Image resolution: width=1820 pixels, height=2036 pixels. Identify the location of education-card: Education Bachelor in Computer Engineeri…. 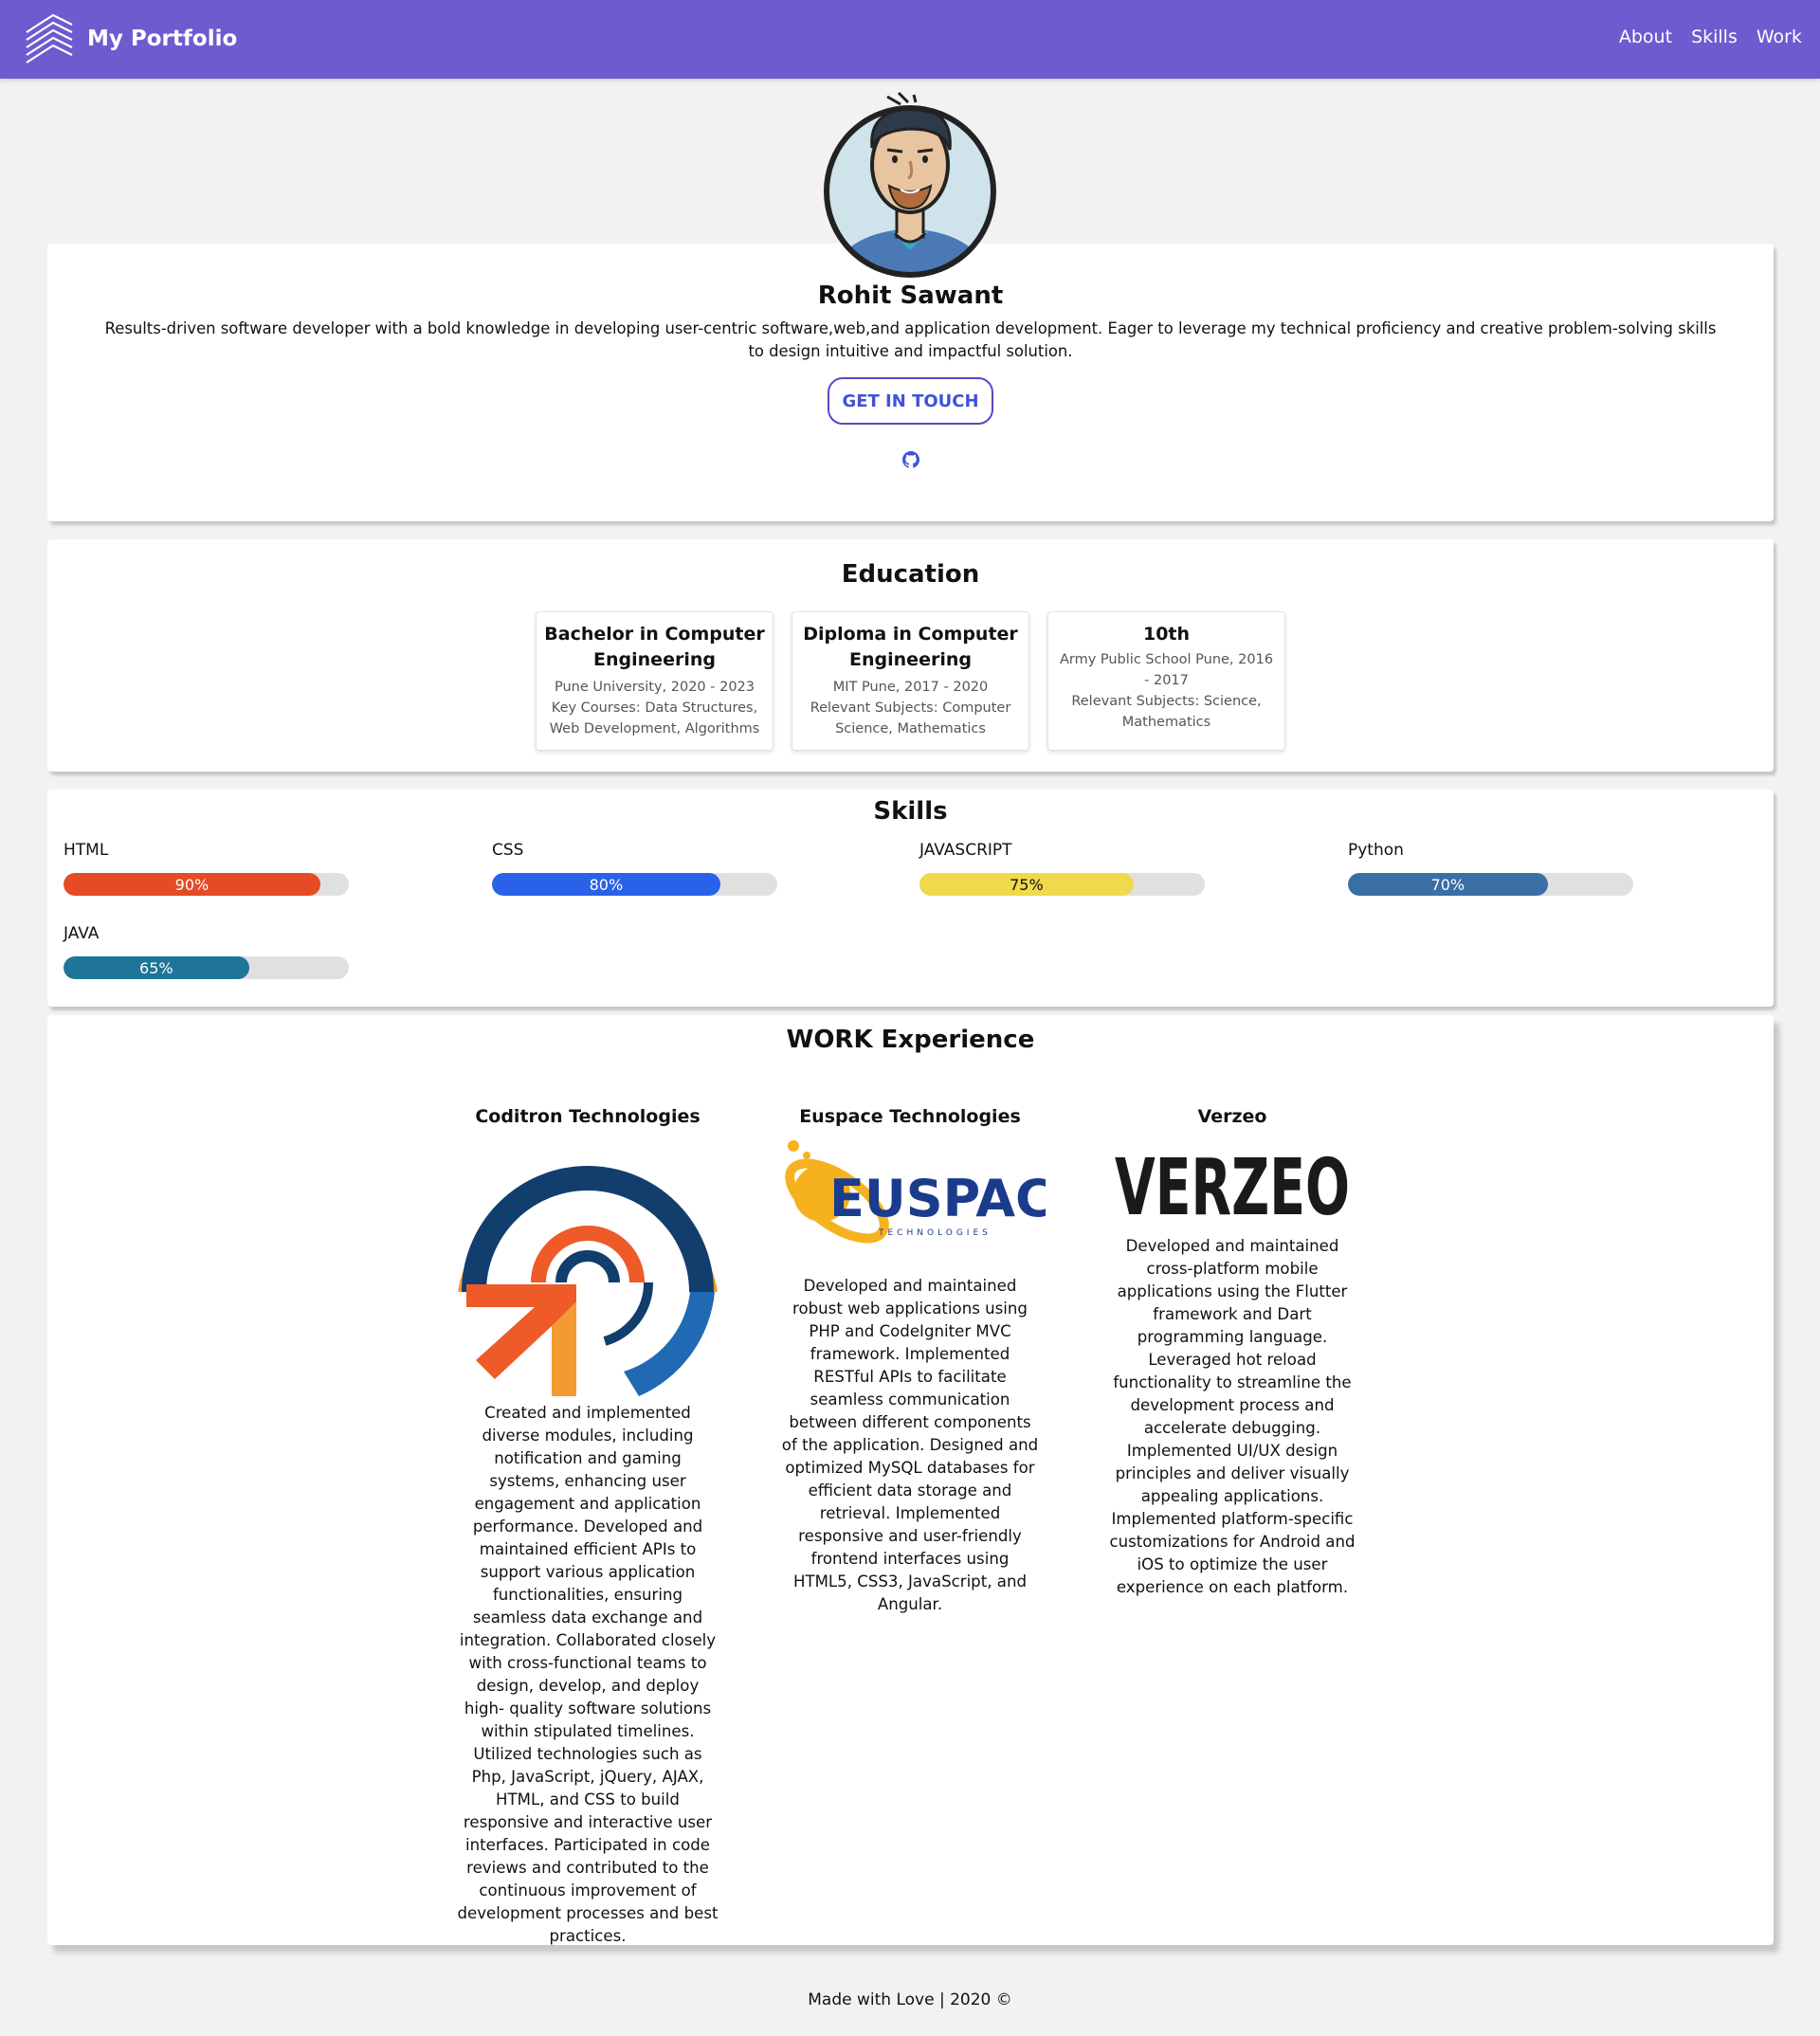
(910, 655).